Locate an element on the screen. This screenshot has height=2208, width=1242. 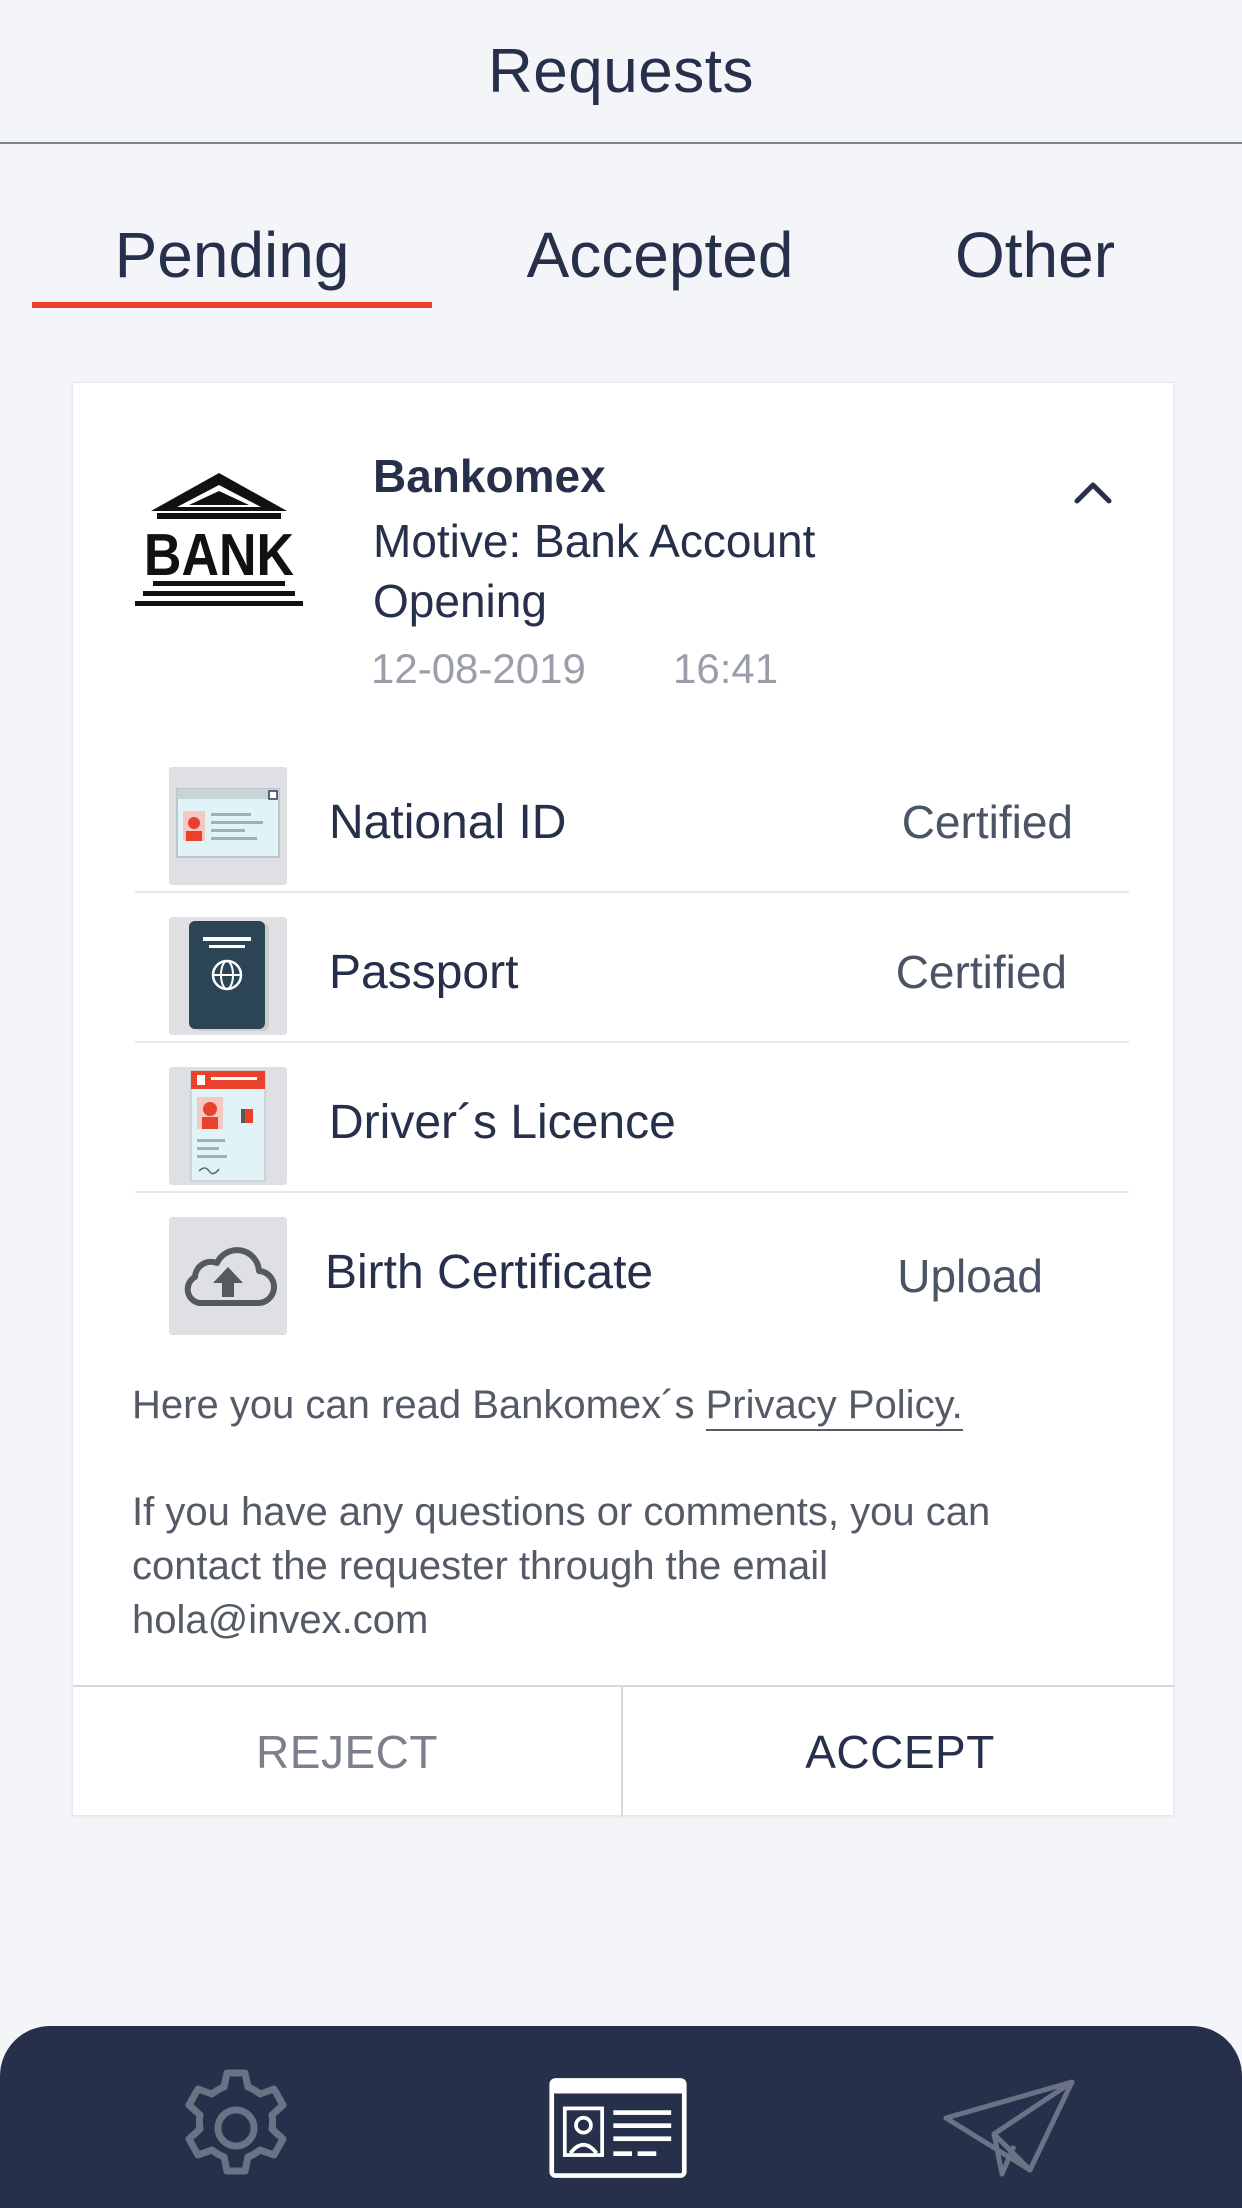
cloud-upload-icon is located at coordinates (228, 1276).